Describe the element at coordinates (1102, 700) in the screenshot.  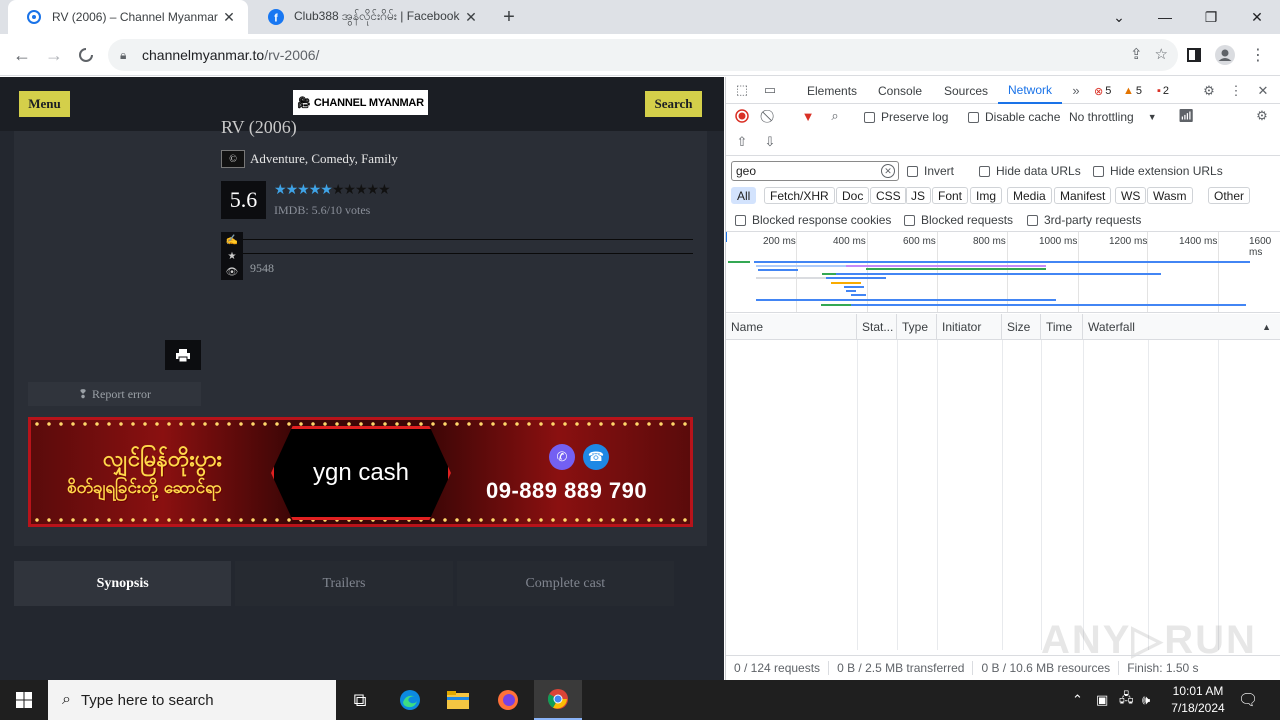
I see `tray-device-icon: ▣` at that location.